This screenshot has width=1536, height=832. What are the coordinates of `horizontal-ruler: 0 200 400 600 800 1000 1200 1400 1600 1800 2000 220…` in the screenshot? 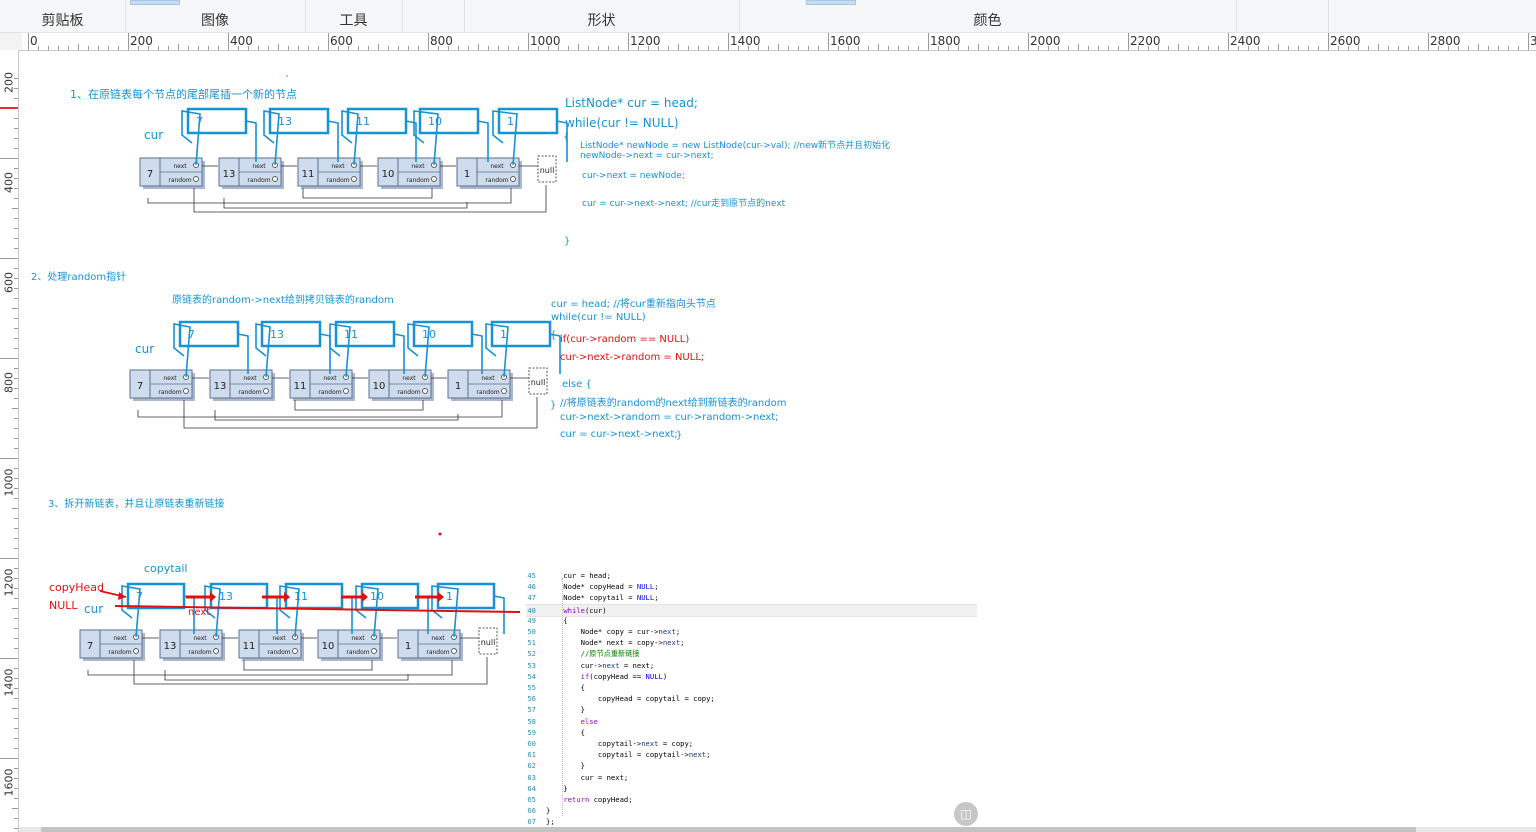 It's located at (779, 42).